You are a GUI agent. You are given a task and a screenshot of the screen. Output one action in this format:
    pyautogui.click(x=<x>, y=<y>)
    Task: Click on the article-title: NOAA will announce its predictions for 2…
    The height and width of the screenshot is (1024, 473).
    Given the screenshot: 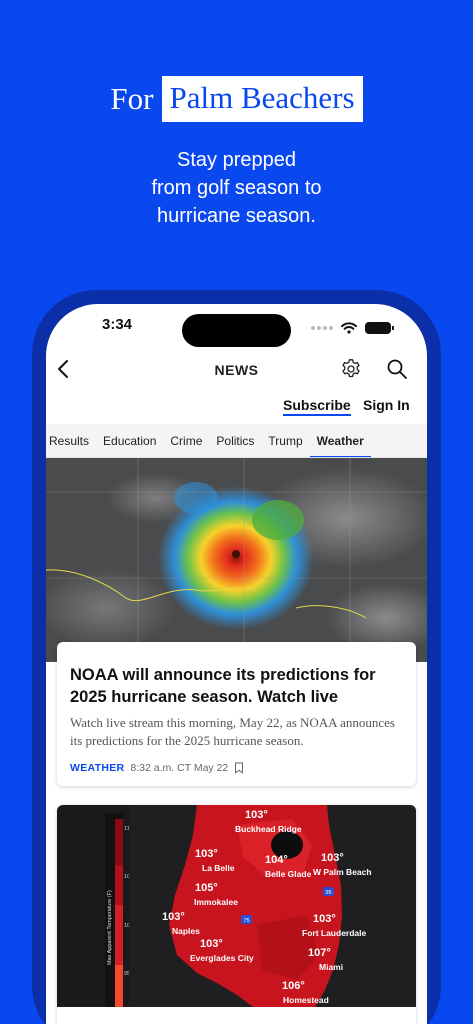 What is the action you would take?
    pyautogui.click(x=238, y=686)
    